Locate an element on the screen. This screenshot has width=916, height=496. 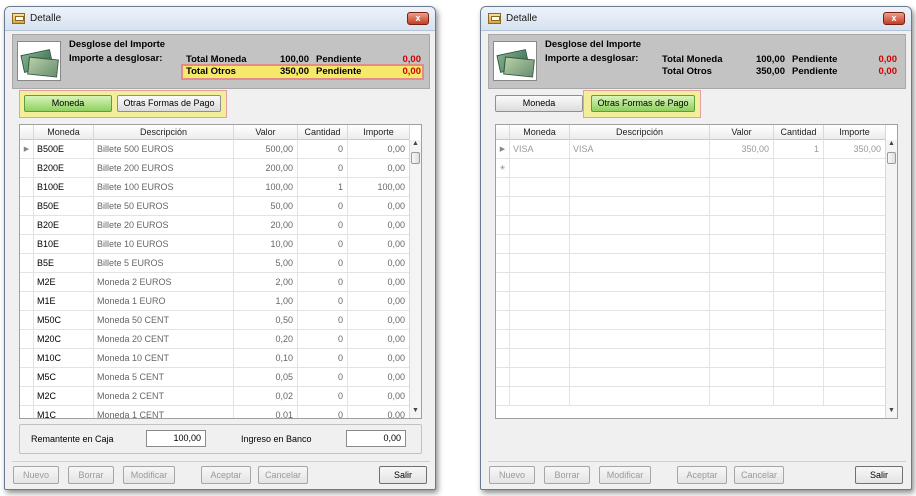
cell-moneda: M5C is located at coordinates (64, 377).